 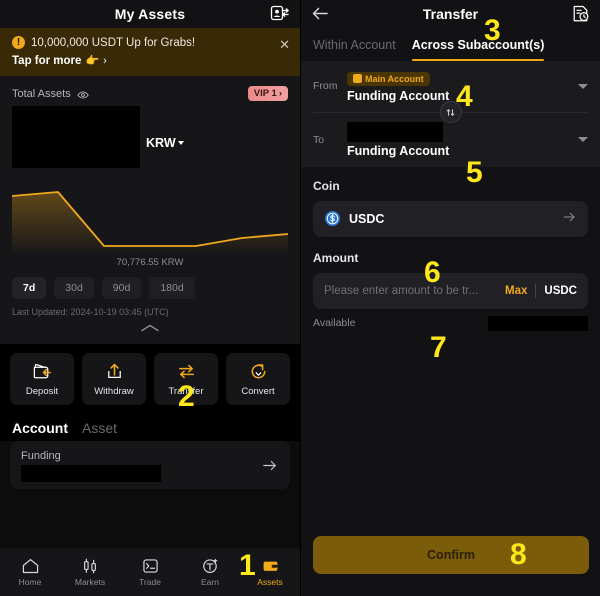 What do you see at coordinates (270, 572) in the screenshot?
I see `nav-item-assets: Assets` at bounding box center [270, 572].